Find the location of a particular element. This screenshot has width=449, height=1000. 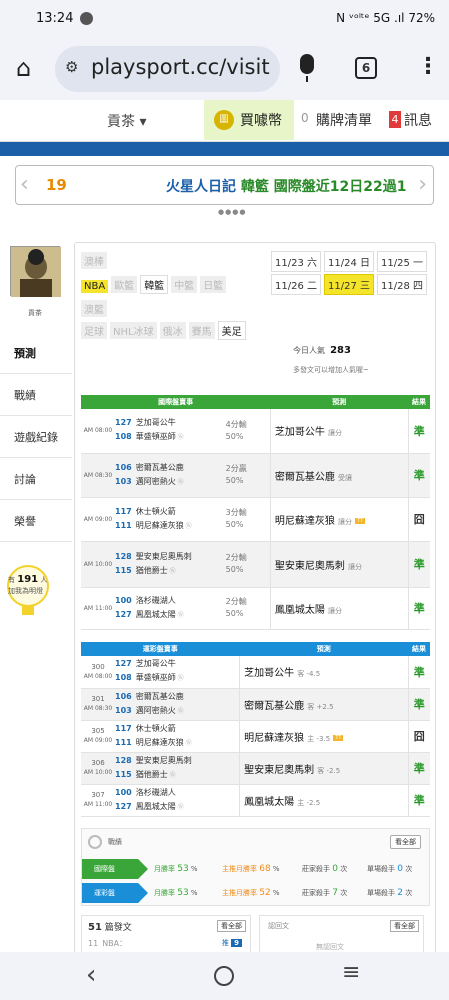

home-circle-icon is located at coordinates (224, 976).